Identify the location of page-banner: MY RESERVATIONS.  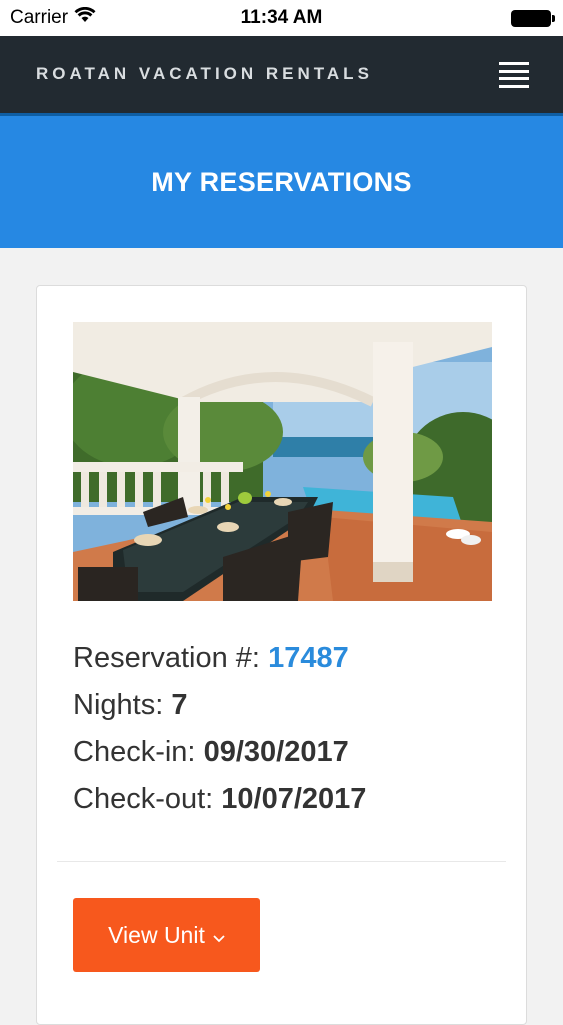
(281, 182).